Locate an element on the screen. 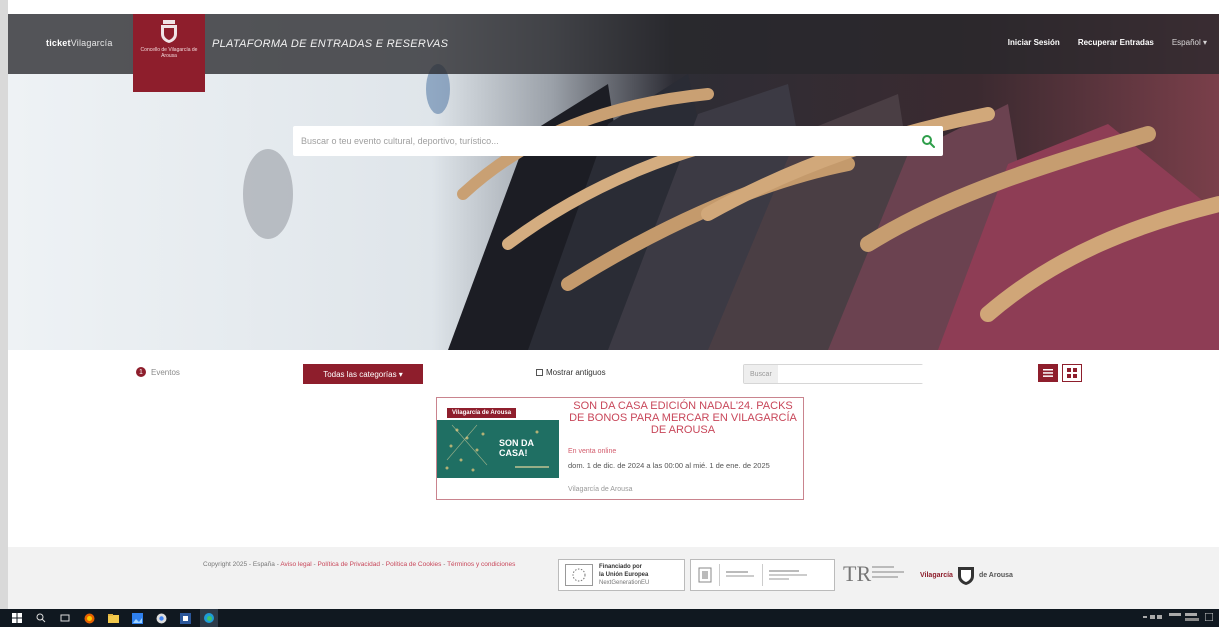 The height and width of the screenshot is (627, 1219). events-count-badge: 1 is located at coordinates (141, 372).